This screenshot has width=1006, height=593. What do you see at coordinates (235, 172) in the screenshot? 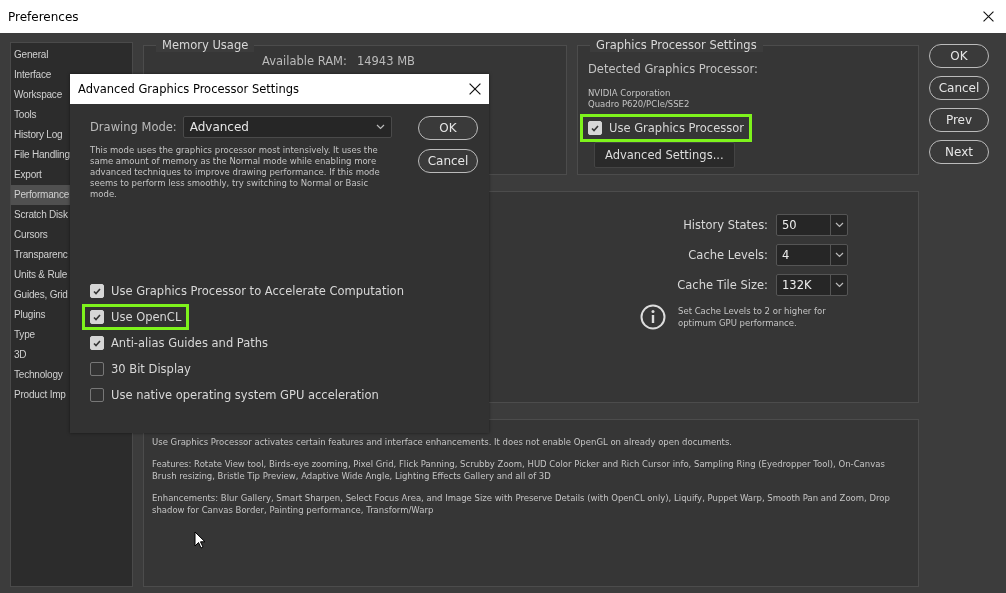
I see `mode-description: This mode uses the graphics processor most intensively. It uses the same amount of memory as the Normal mode while enabling more advanced techniques to improve drawing performance. If this mode seems to perform less smoothly, try switching to Normal or Basic mode.` at bounding box center [235, 172].